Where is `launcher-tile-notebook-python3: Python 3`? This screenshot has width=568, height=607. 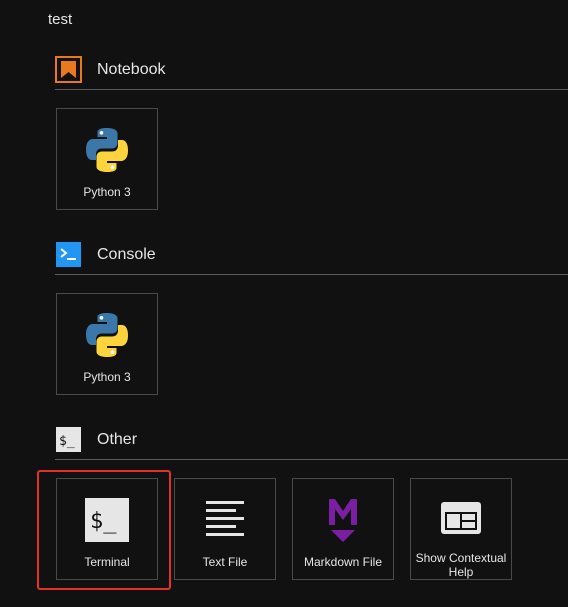 launcher-tile-notebook-python3: Python 3 is located at coordinates (107, 159).